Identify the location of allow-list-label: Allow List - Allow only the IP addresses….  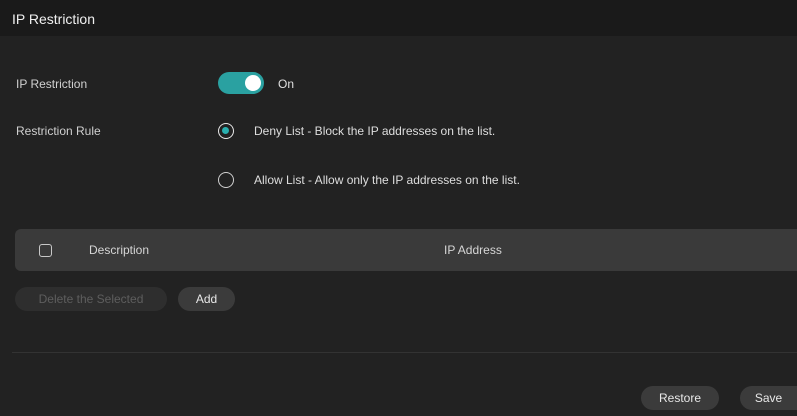
(387, 180).